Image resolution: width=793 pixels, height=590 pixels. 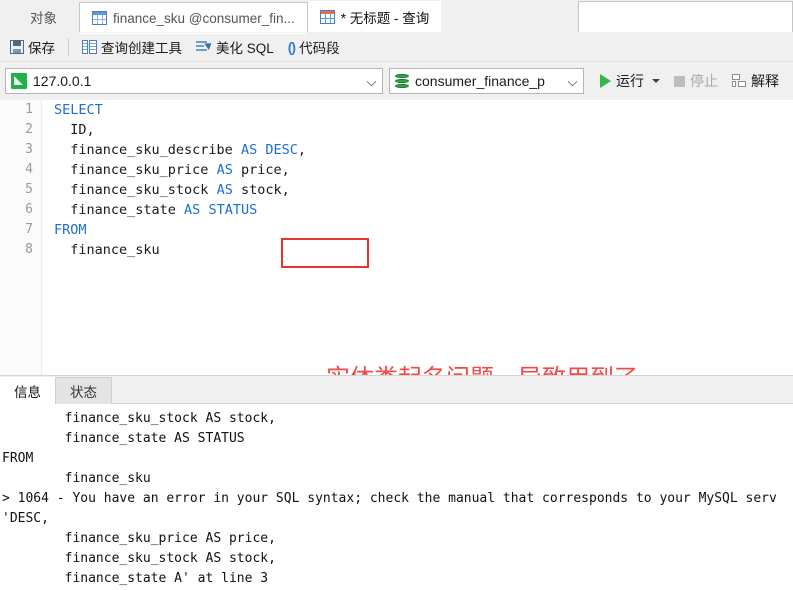 What do you see at coordinates (261, 190) in the screenshot?
I see `sql-text: stock,` at bounding box center [261, 190].